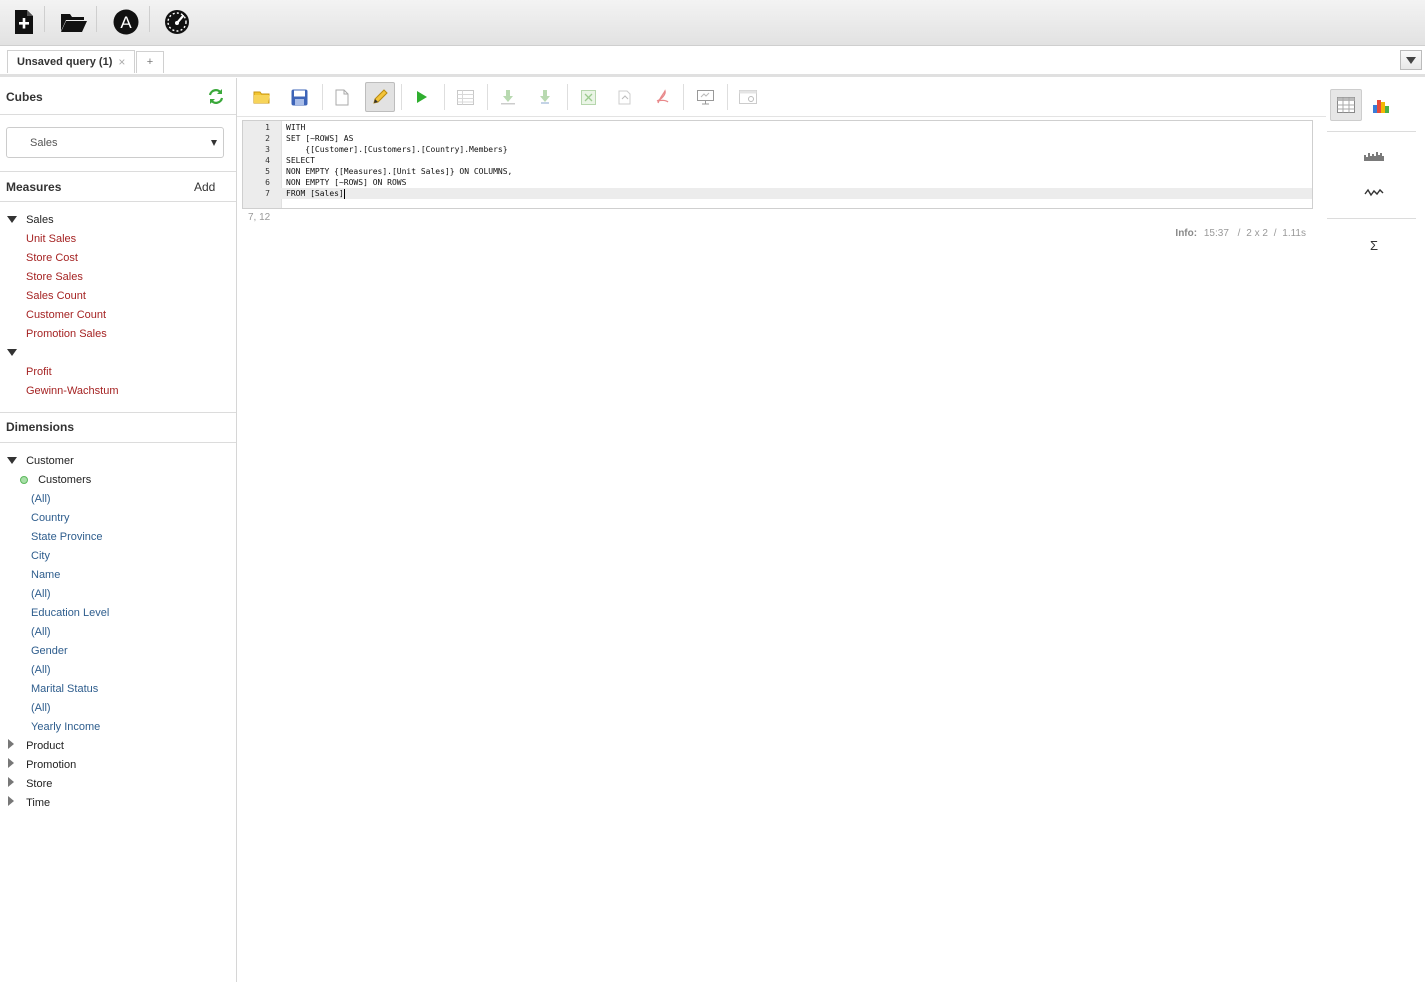 The width and height of the screenshot is (1425, 982). What do you see at coordinates (38, 803) in the screenshot?
I see `dimension-label: Time` at bounding box center [38, 803].